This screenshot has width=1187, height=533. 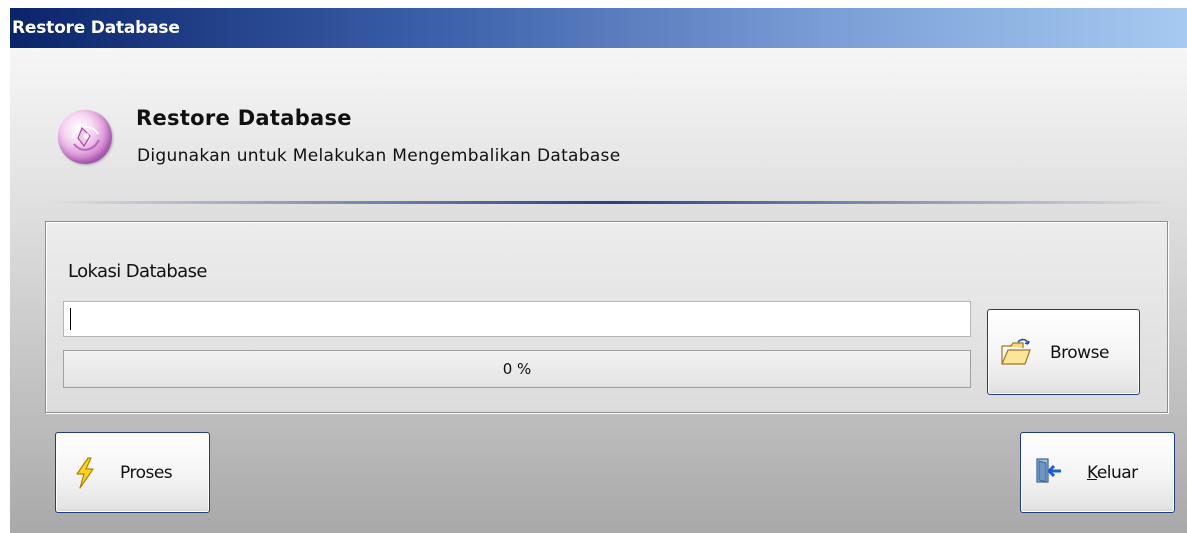 I want to click on keluar-label: Keluar, so click(x=1112, y=473).